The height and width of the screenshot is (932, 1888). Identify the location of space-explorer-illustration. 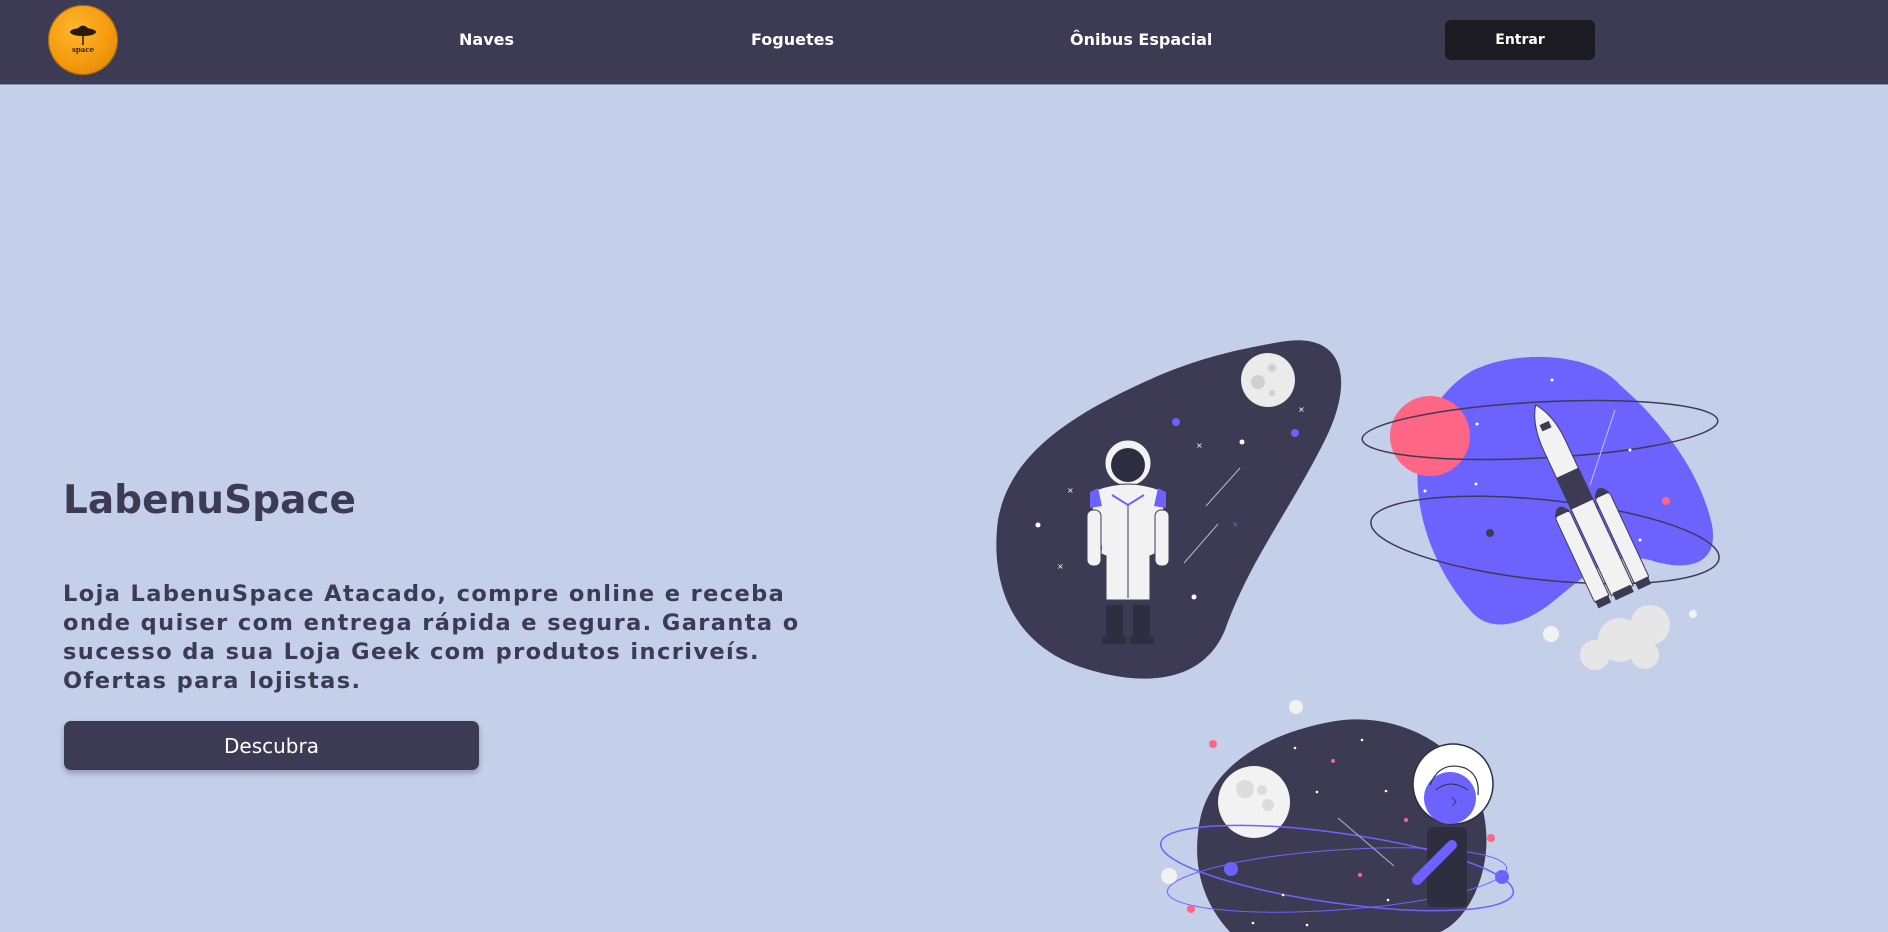
(1337, 816).